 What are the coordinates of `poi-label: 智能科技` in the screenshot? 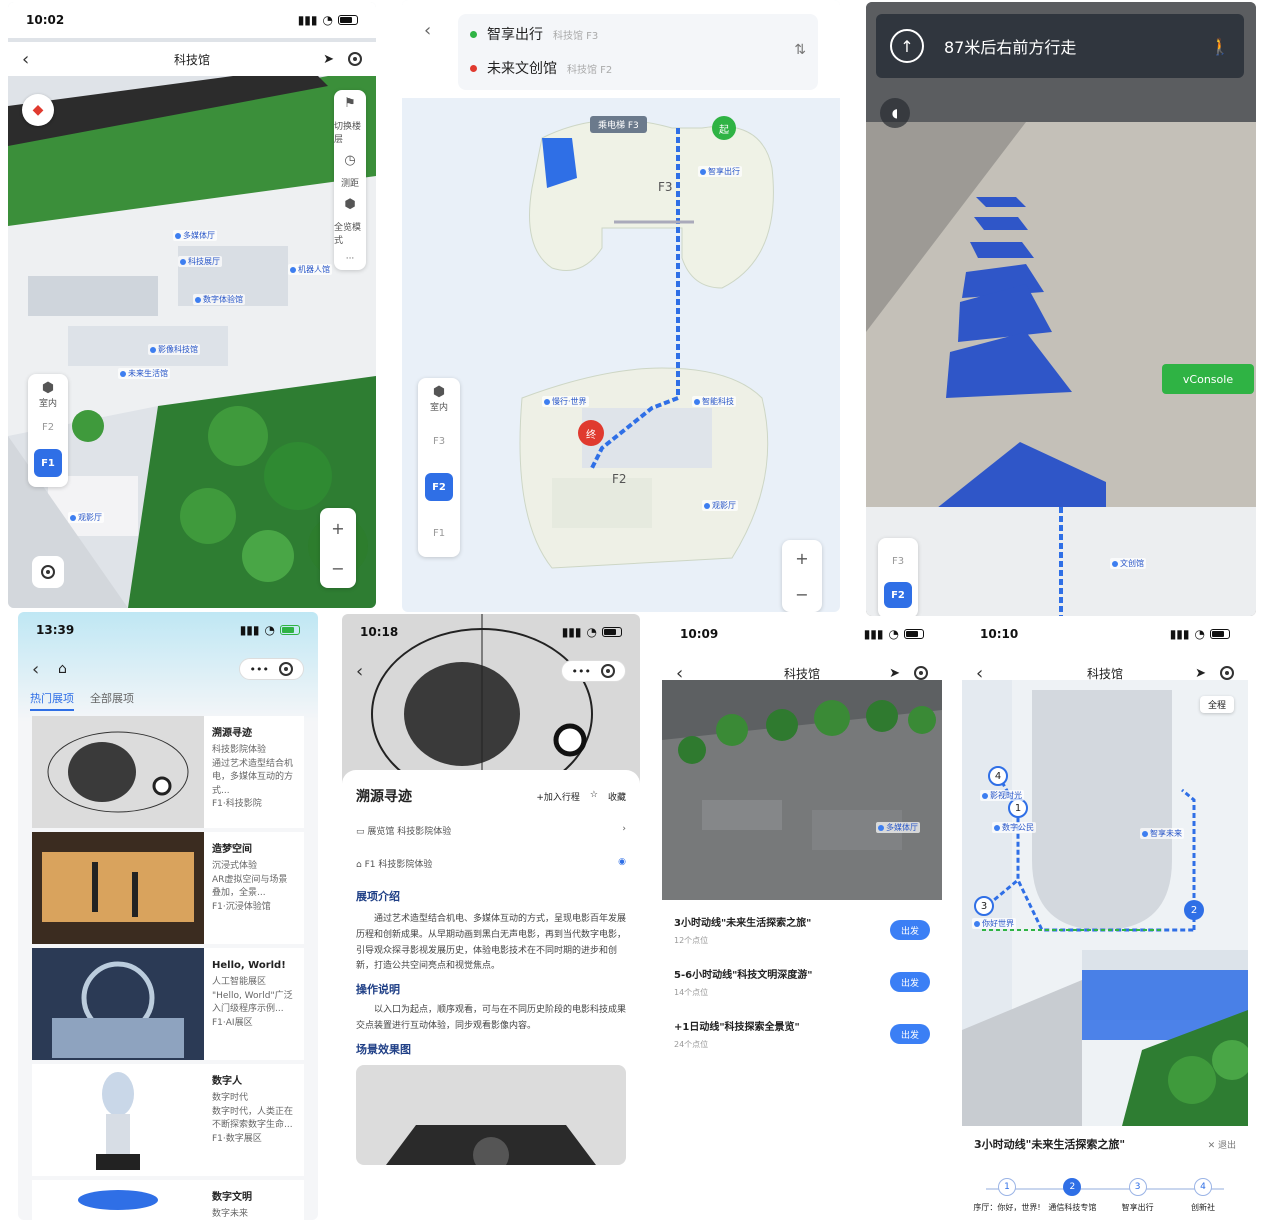 It's located at (714, 401).